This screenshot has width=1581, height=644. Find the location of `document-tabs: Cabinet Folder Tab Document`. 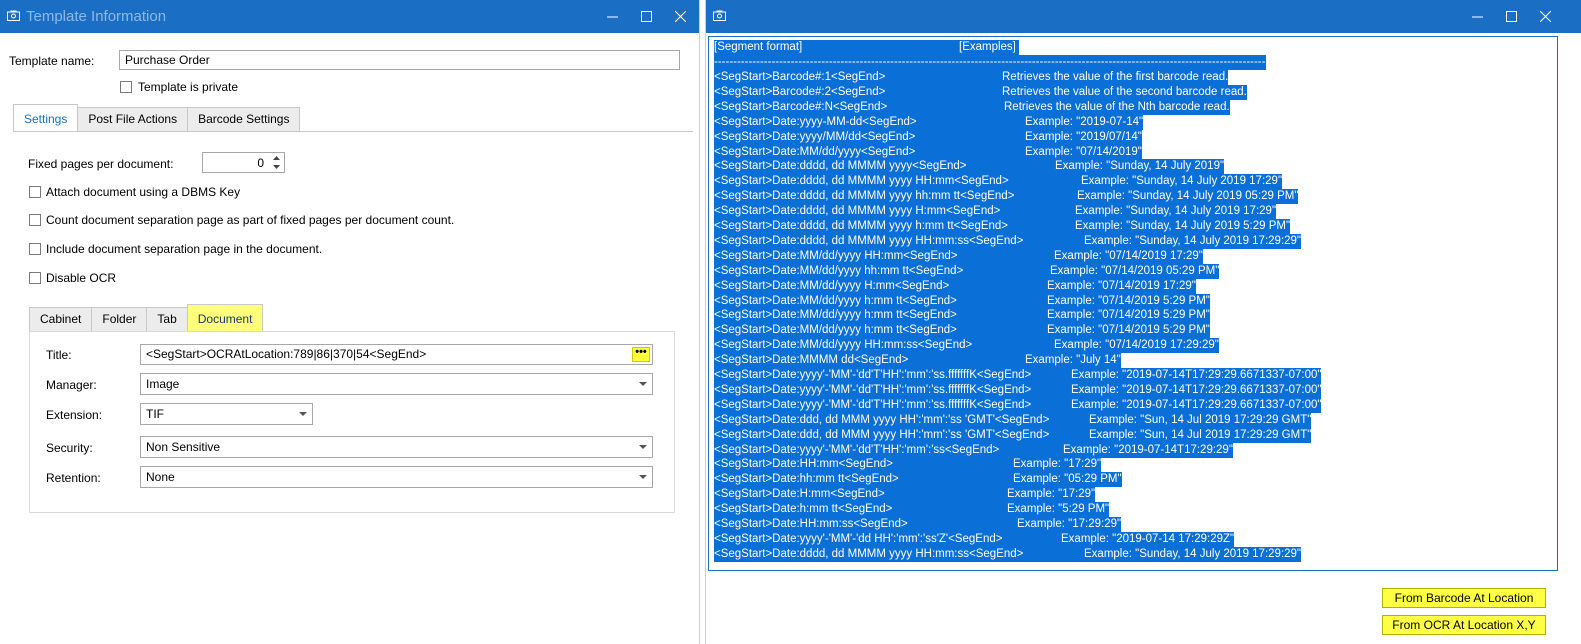

document-tabs: Cabinet Folder Tab Document is located at coordinates (146, 317).